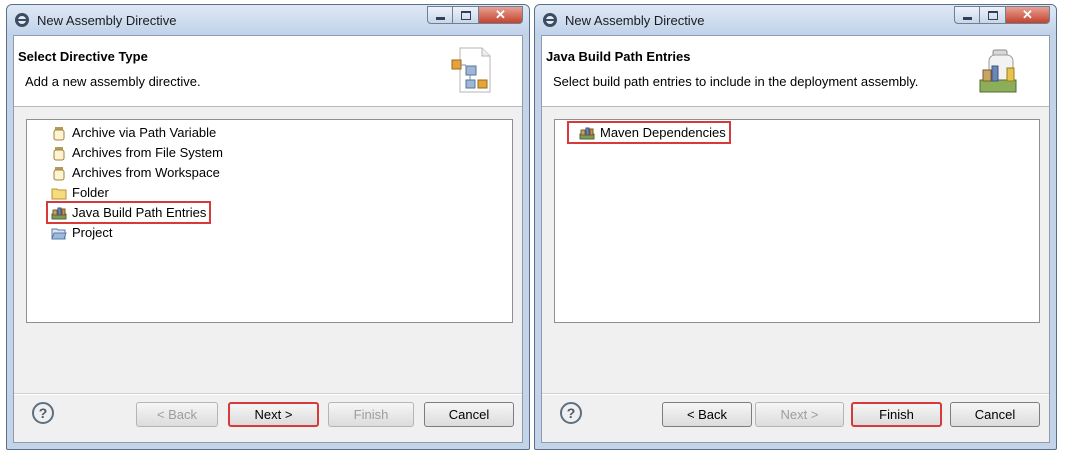 This screenshot has height=462, width=1066. I want to click on list-item-project: Project, so click(81, 232).